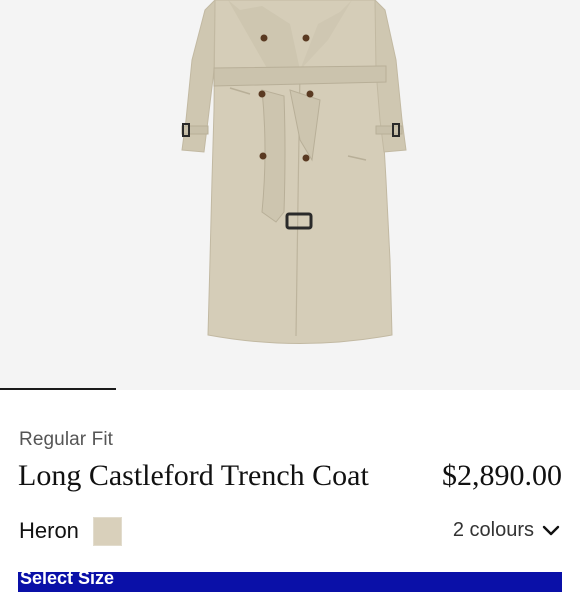 Image resolution: width=580 pixels, height=592 pixels. Describe the element at coordinates (66, 439) in the screenshot. I see `fit-label: Regular Fit` at that location.